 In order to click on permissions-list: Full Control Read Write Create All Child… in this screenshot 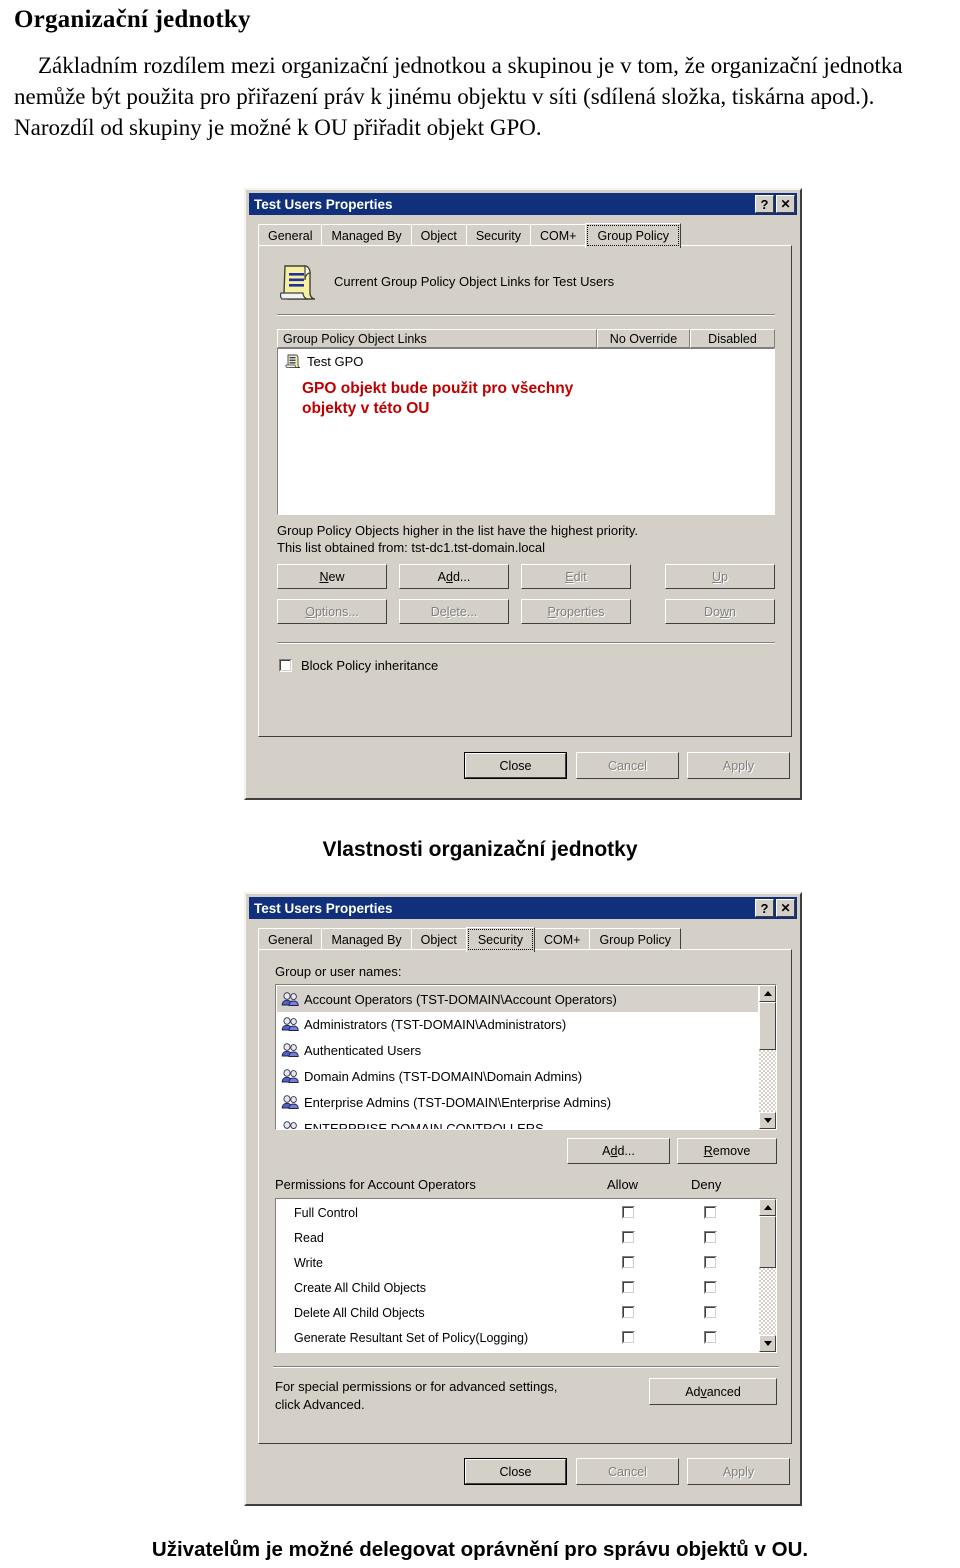, I will do `click(526, 1275)`.